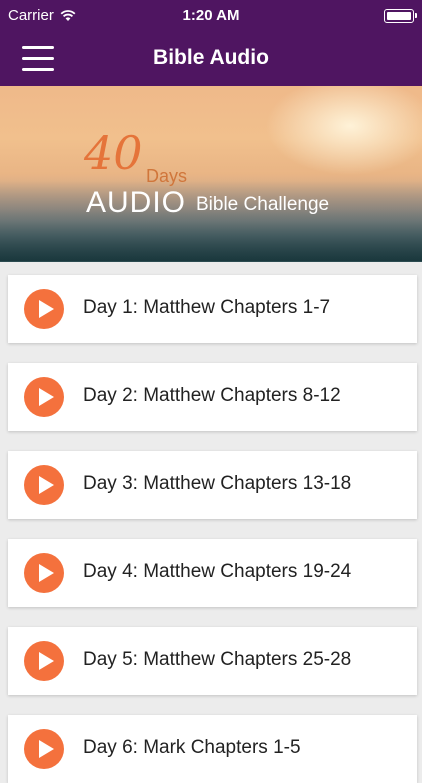 The image size is (422, 783). I want to click on list-item: Day 1: Matthew Chapters 1-7, so click(212, 309).